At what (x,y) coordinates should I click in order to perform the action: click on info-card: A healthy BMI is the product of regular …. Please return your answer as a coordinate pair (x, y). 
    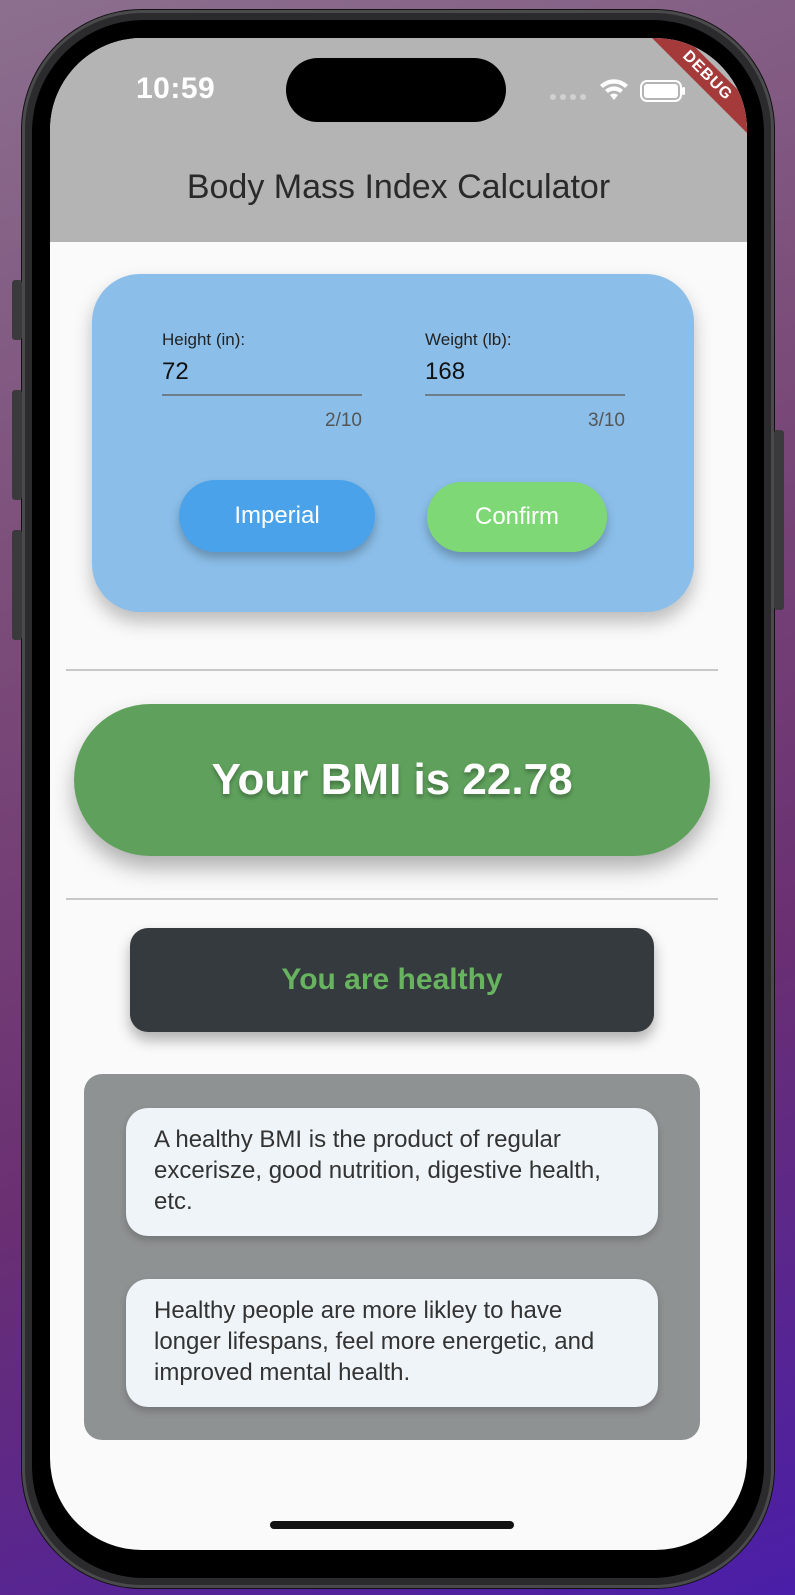
    Looking at the image, I should click on (392, 1172).